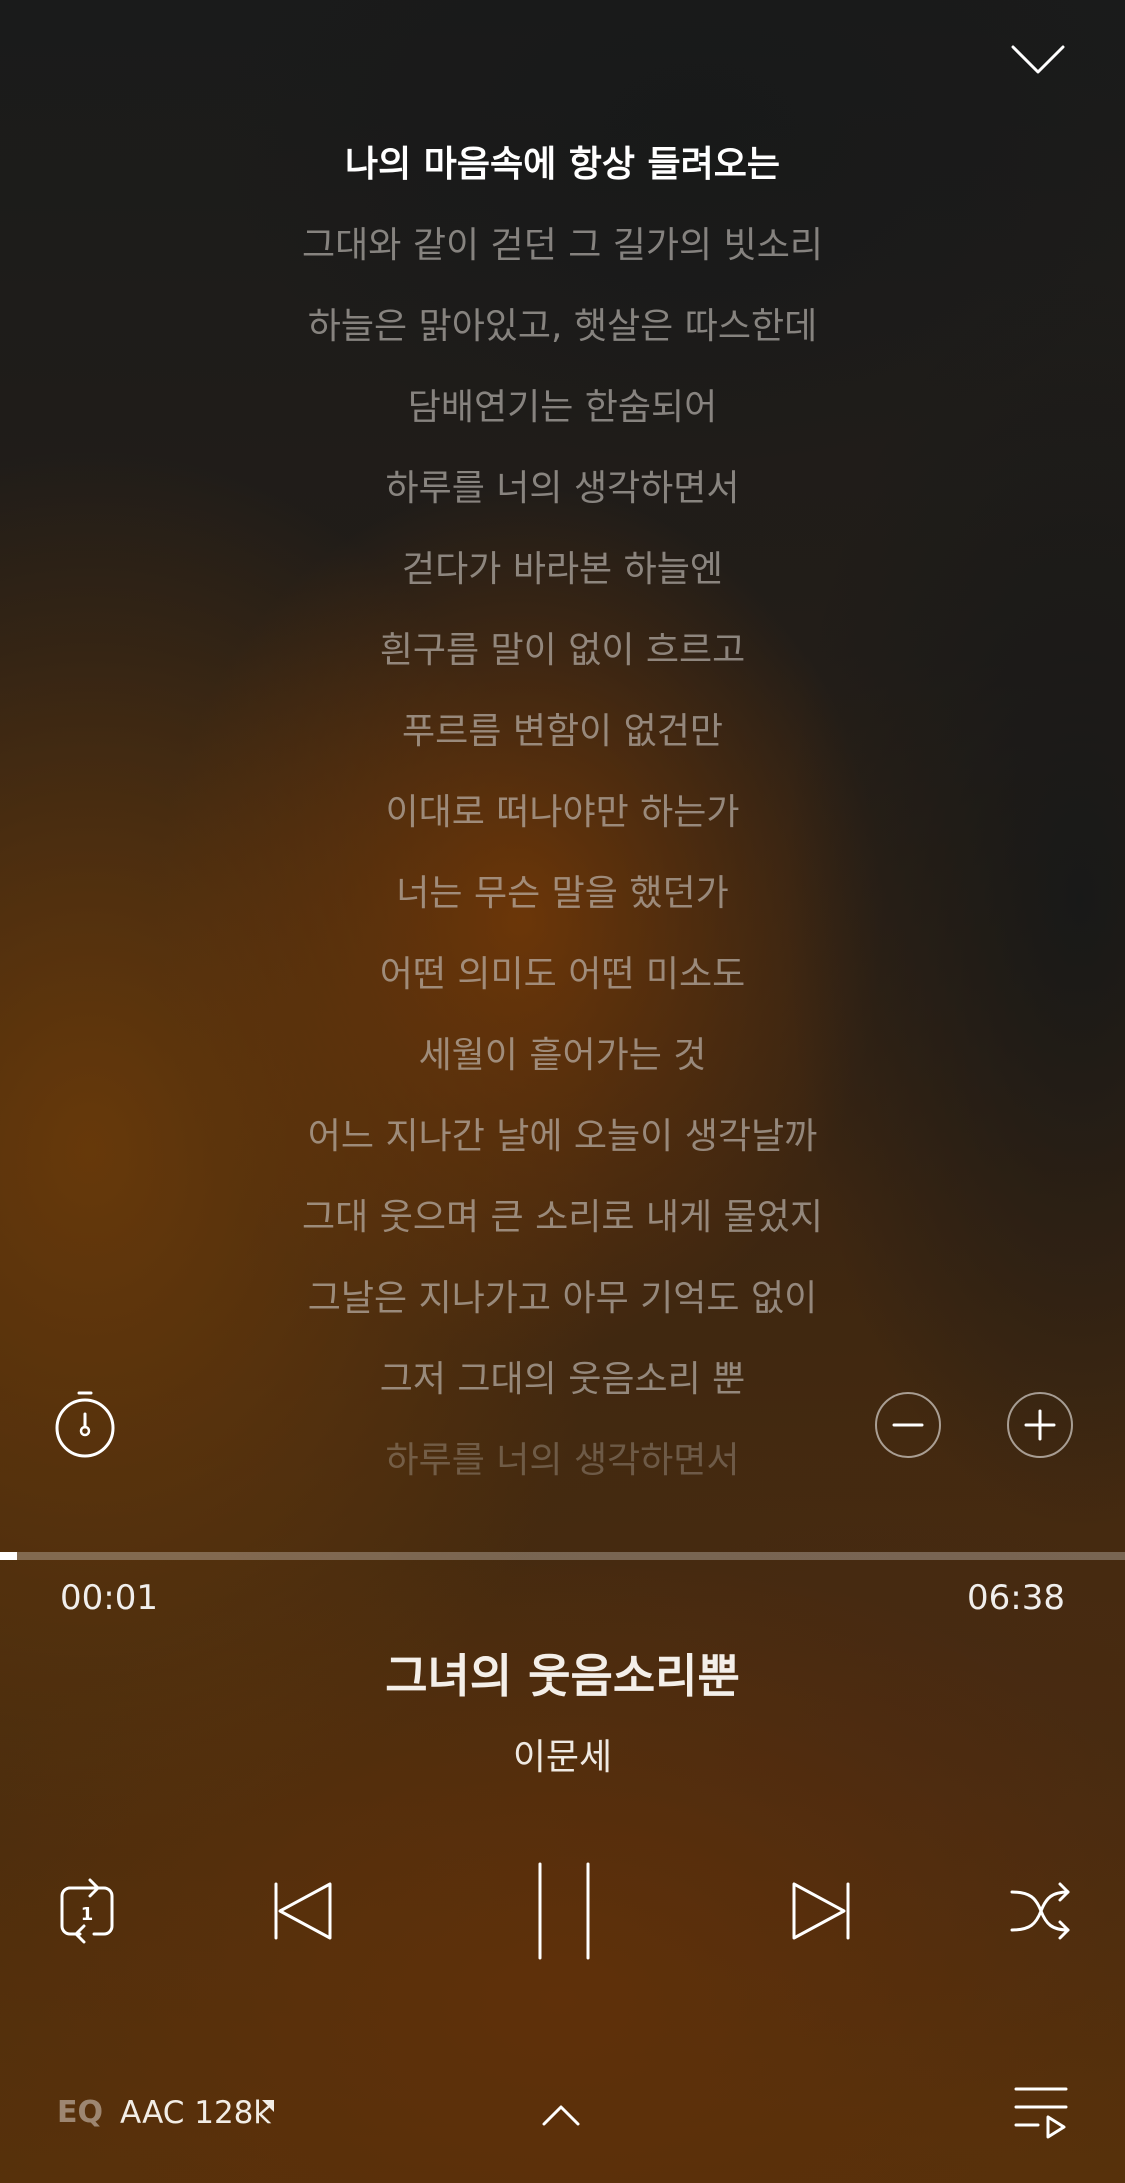 The image size is (1125, 2183). I want to click on lyric-line: 그날은 지나가고 아무 기억도 없이, so click(562, 1304).